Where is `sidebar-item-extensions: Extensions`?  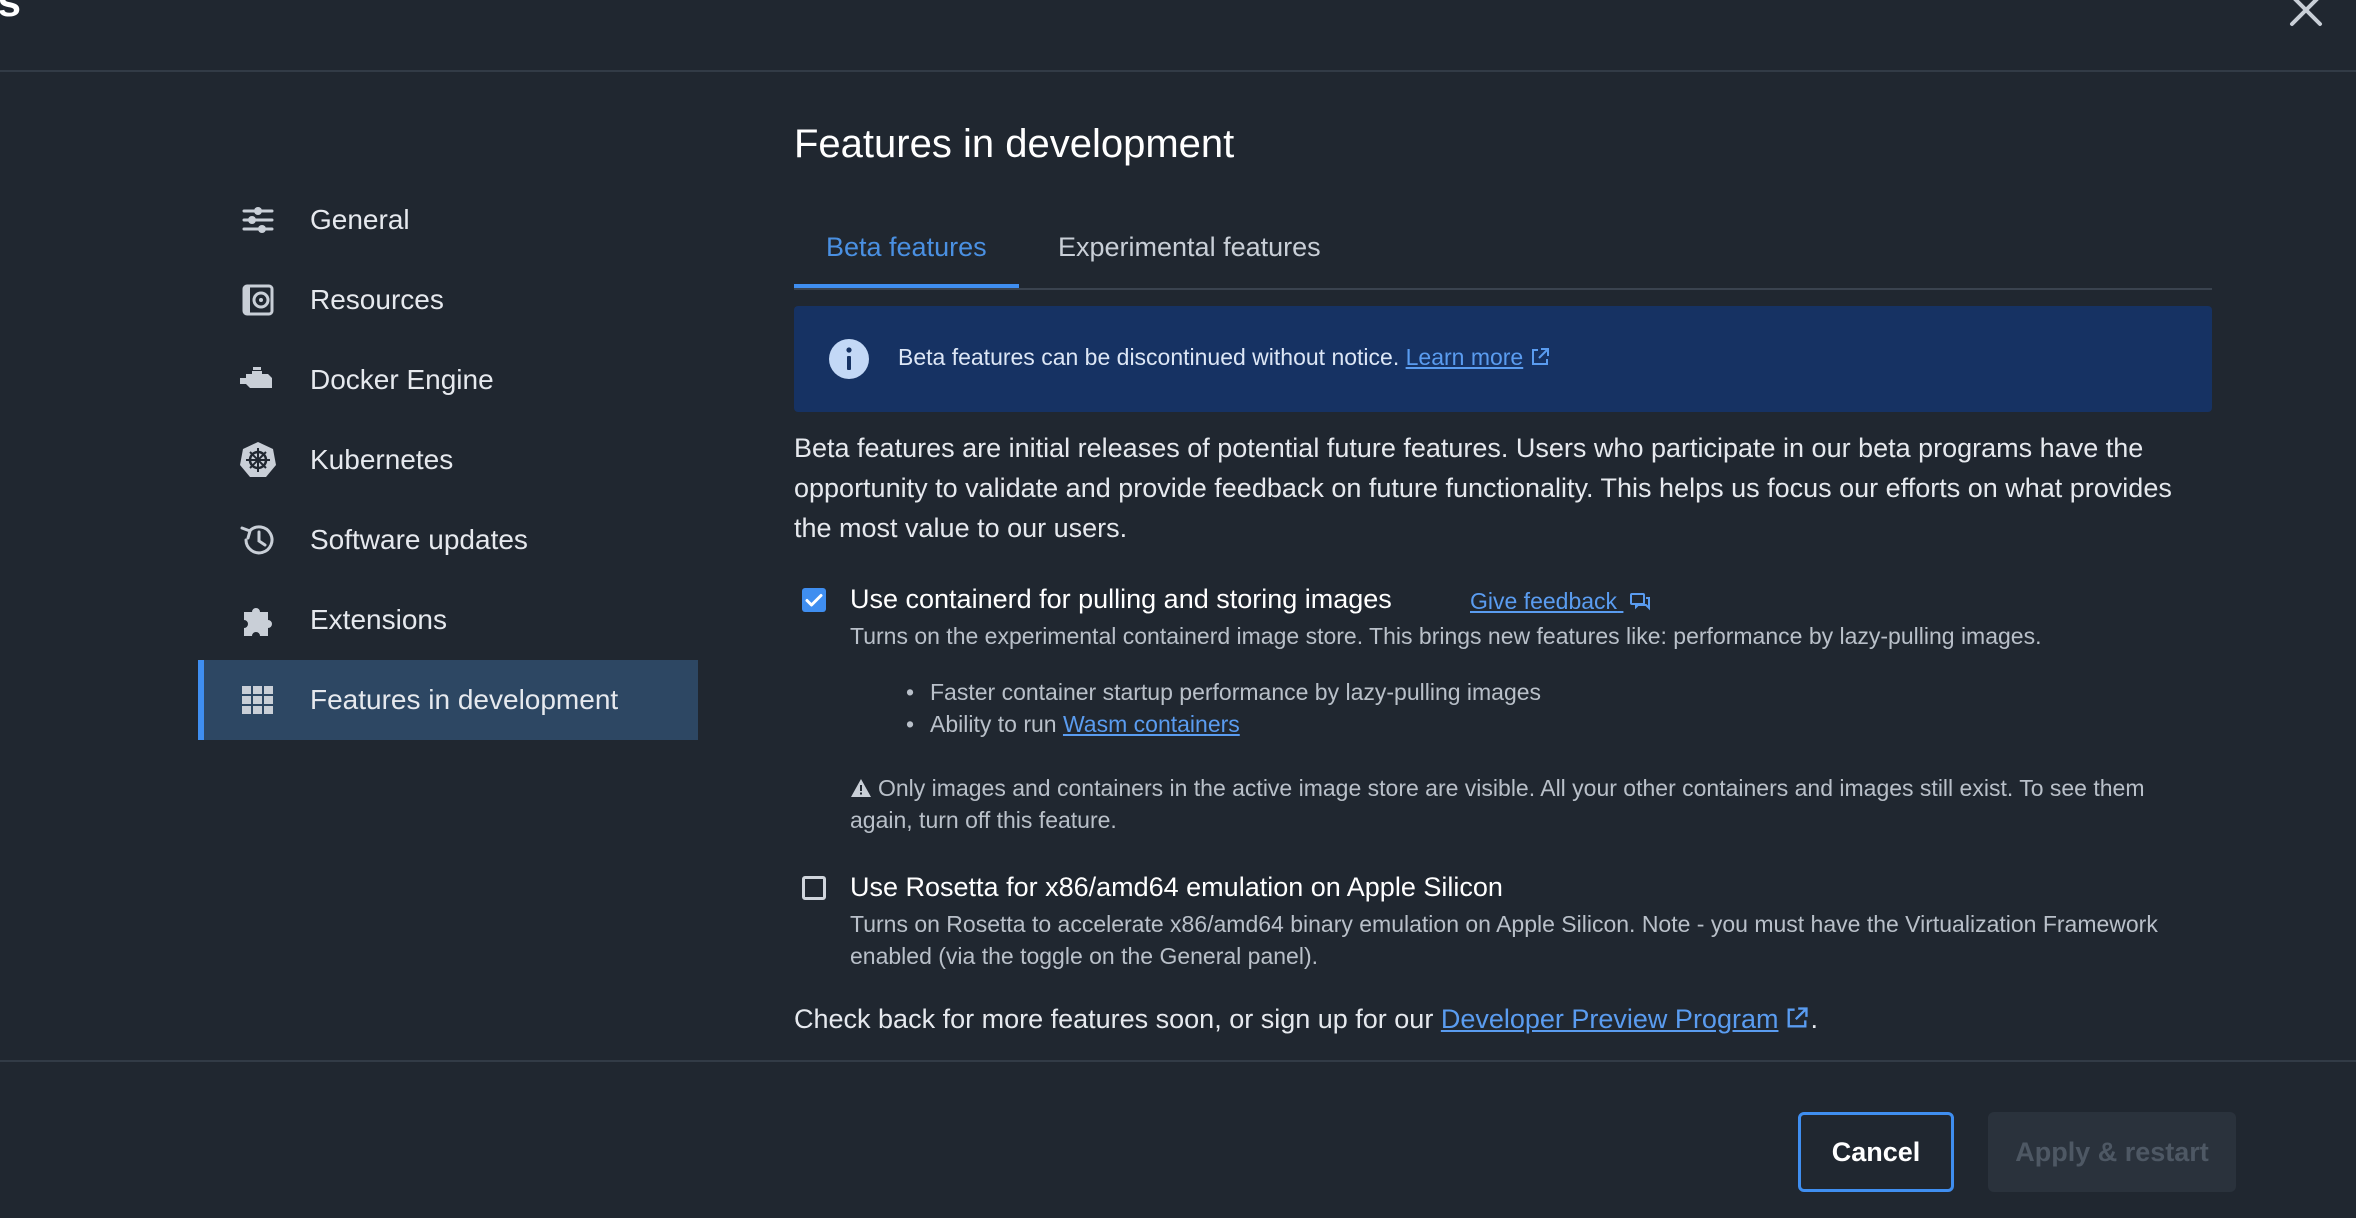
sidebar-item-extensions: Extensions is located at coordinates (448, 620).